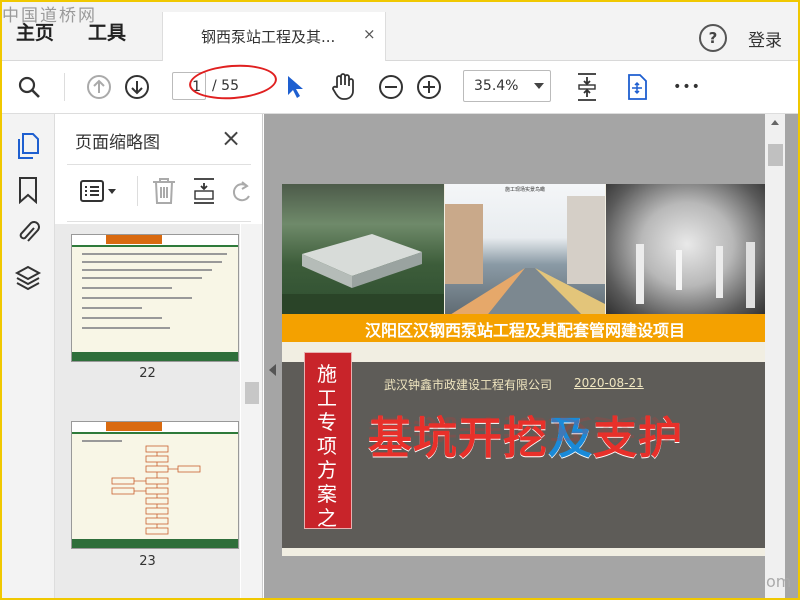  Describe the element at coordinates (49, 16) in the screenshot. I see `watermark-text: 中国道桥网` at that location.